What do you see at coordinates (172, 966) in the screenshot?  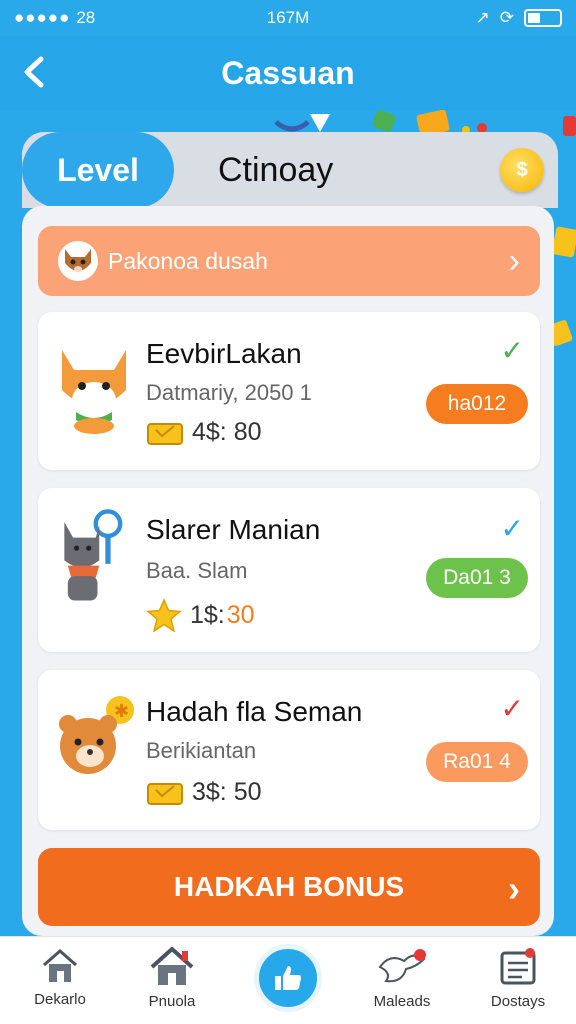 I see `house-icon` at bounding box center [172, 966].